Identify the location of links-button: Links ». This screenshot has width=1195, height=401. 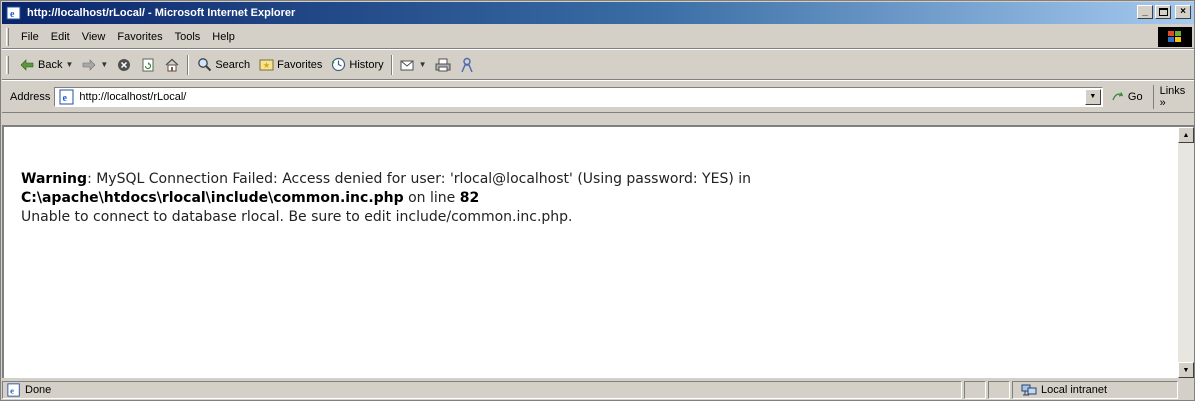
(1173, 96).